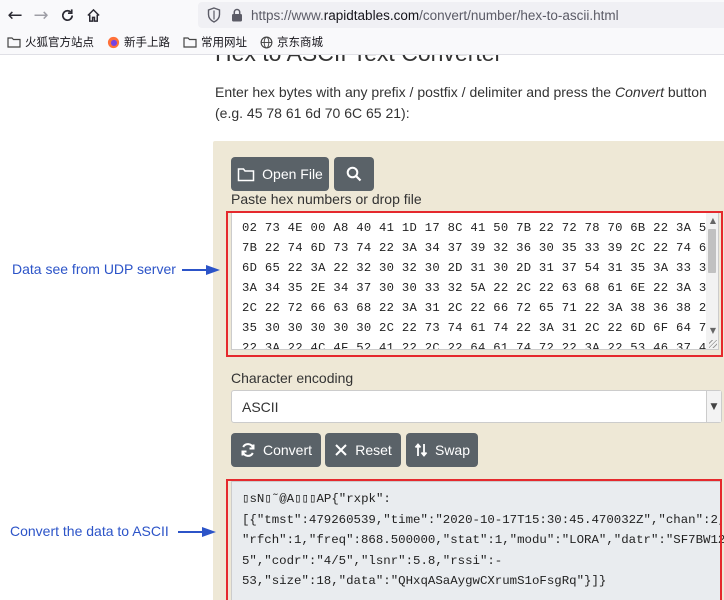  Describe the element at coordinates (93, 15) in the screenshot. I see `home-icon` at that location.